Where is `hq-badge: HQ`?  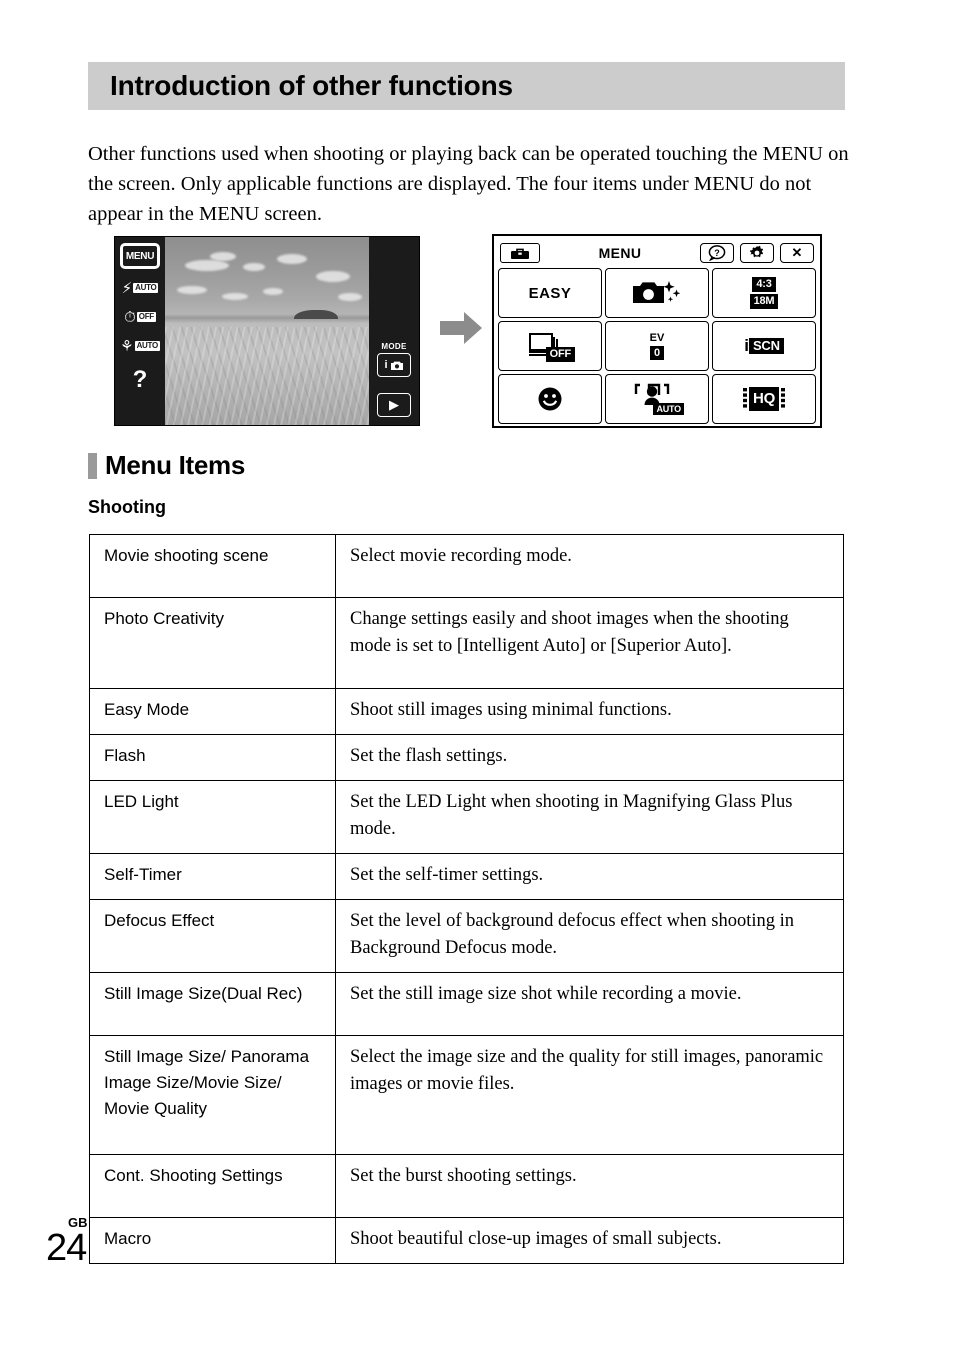
hq-badge: HQ is located at coordinates (764, 399).